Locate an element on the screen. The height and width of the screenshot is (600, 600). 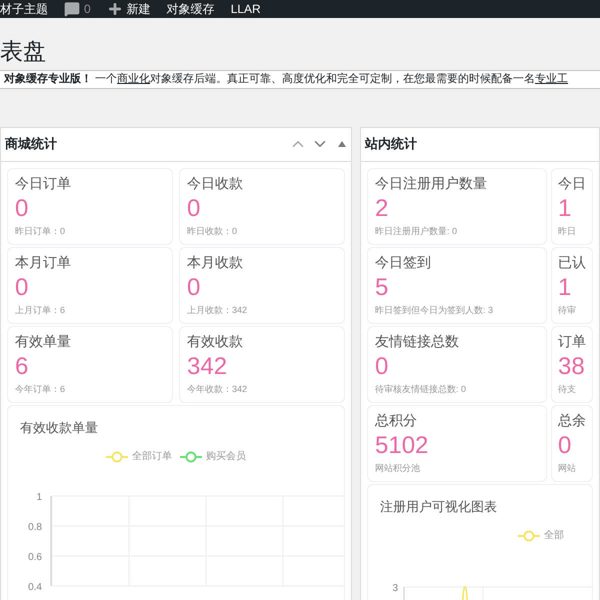
admin-bar-link: 对象缓存 is located at coordinates (190, 9).